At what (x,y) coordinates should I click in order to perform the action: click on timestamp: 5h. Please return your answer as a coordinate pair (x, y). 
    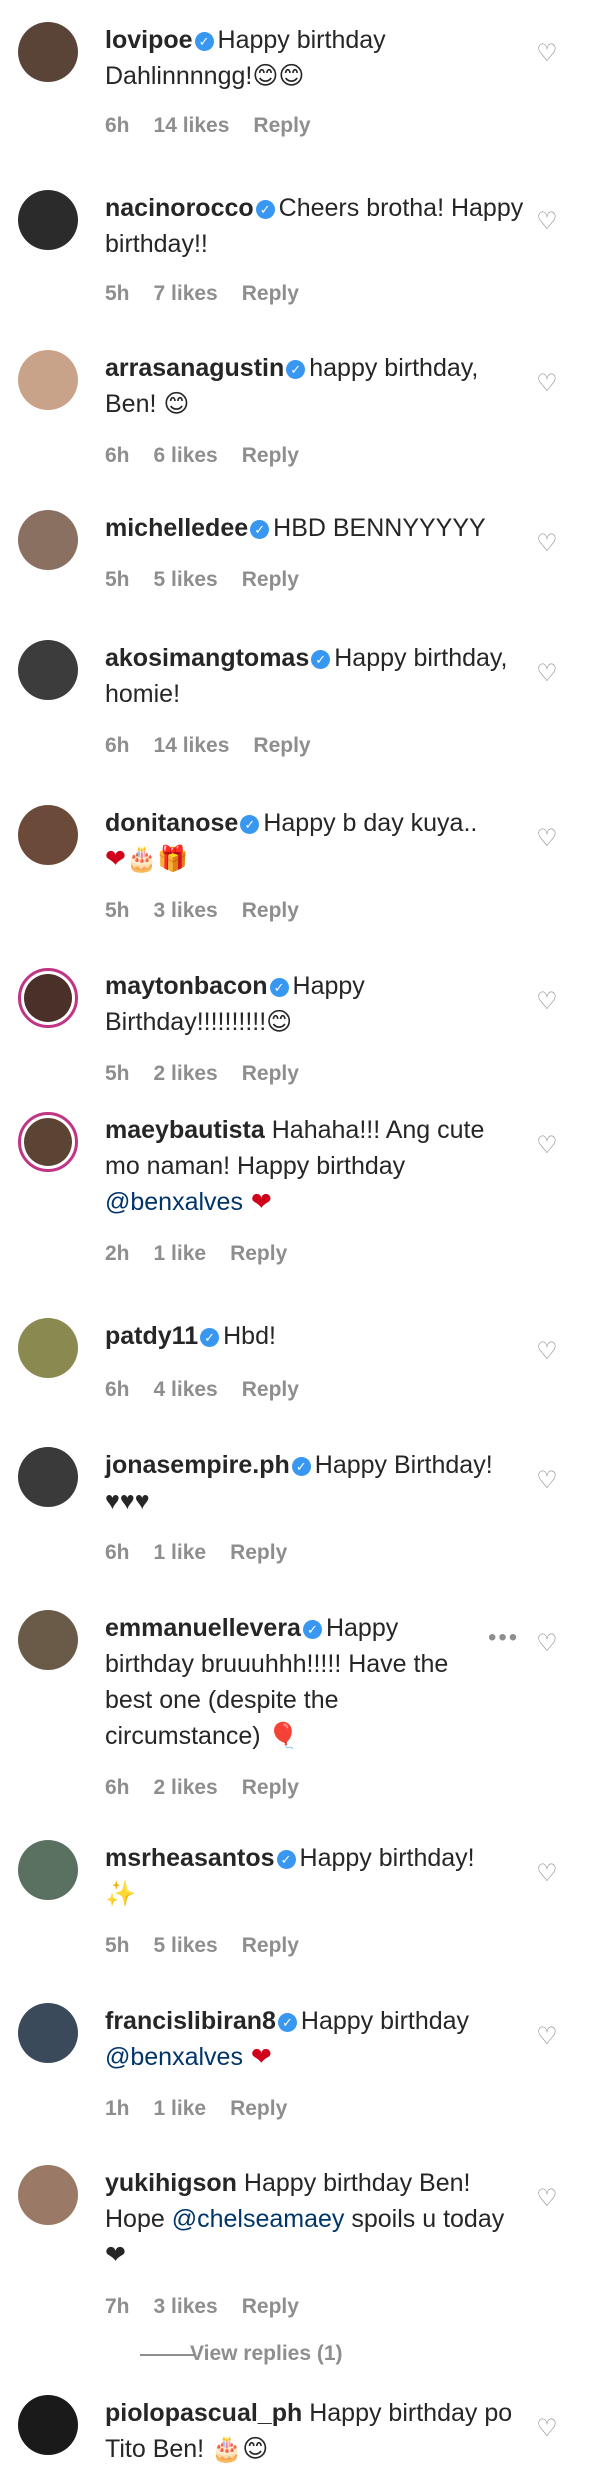
    Looking at the image, I should click on (117, 579).